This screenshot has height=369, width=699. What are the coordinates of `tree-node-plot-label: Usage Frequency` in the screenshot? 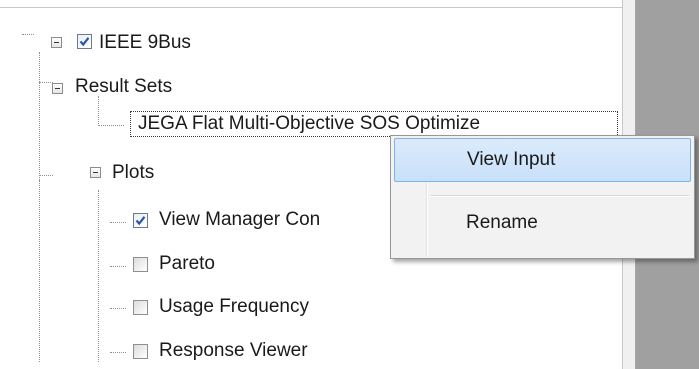 It's located at (234, 307).